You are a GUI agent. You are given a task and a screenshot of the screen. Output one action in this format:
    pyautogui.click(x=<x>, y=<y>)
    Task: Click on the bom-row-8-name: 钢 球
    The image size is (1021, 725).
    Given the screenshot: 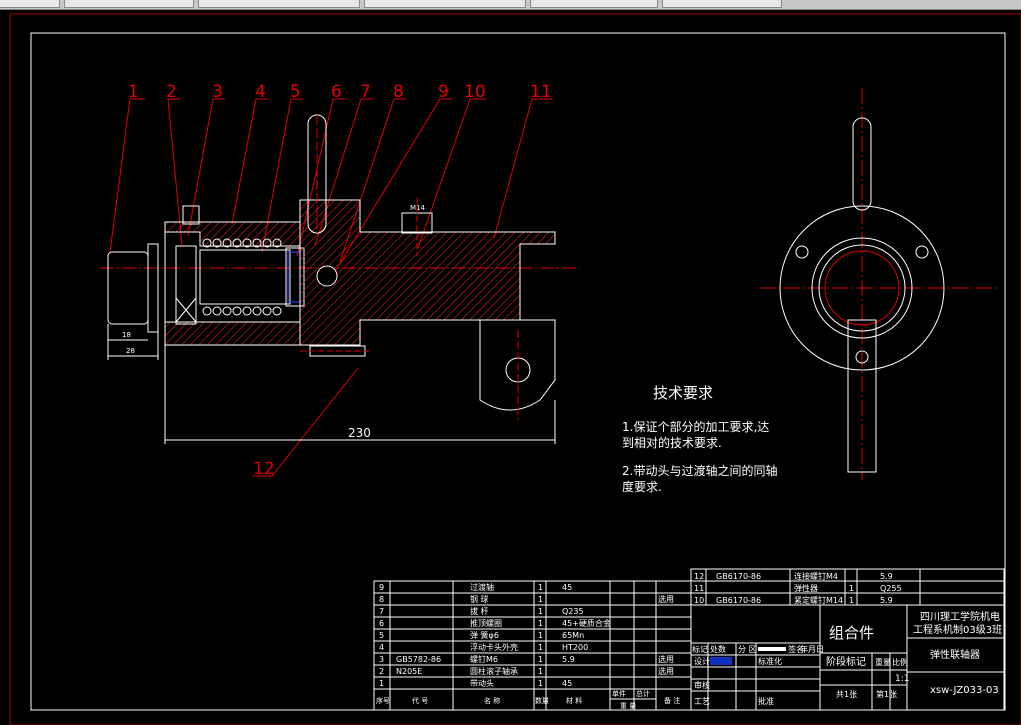 What is the action you would take?
    pyautogui.click(x=479, y=599)
    